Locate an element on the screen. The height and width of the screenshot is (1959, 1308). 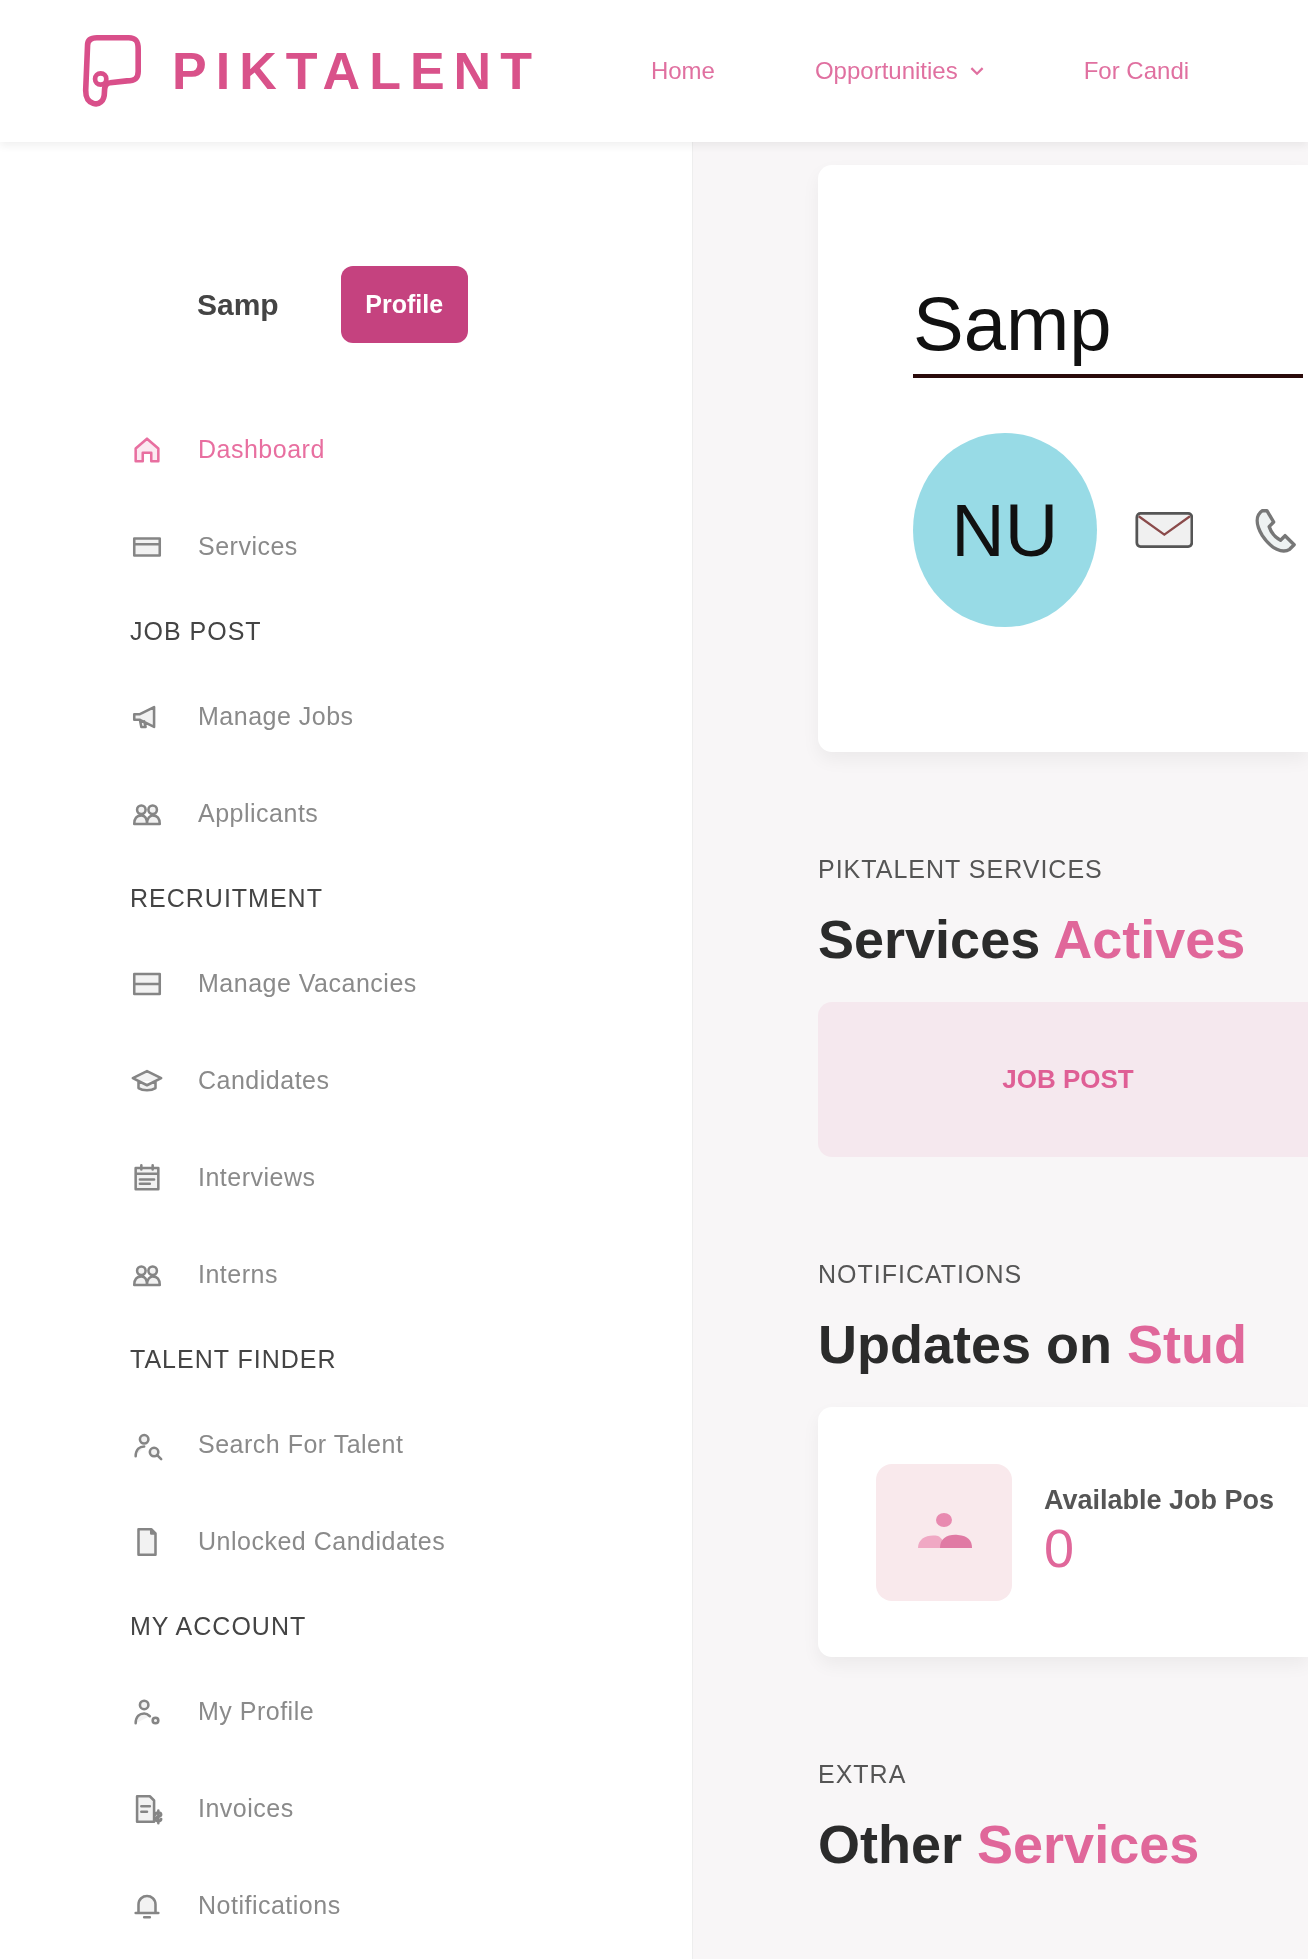
section-label: NOTIFICATIONS is located at coordinates (921, 1274).